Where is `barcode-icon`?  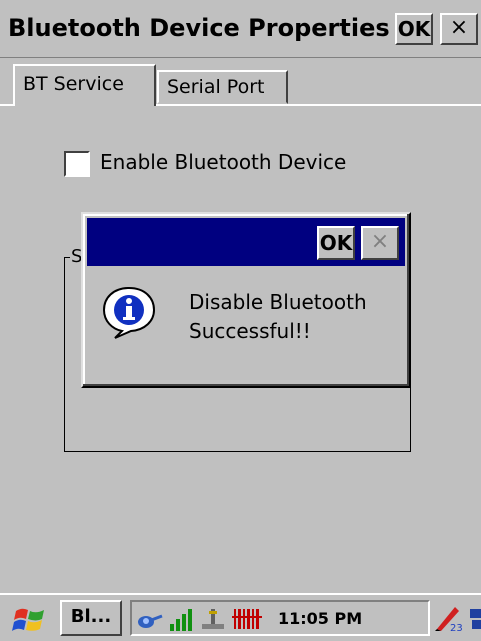
barcode-icon is located at coordinates (247, 619).